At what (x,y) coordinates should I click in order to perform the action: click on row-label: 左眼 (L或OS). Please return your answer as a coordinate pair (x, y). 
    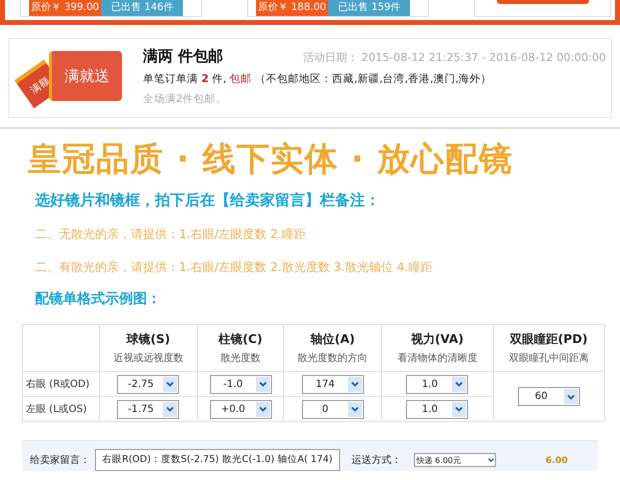
    Looking at the image, I should click on (61, 409).